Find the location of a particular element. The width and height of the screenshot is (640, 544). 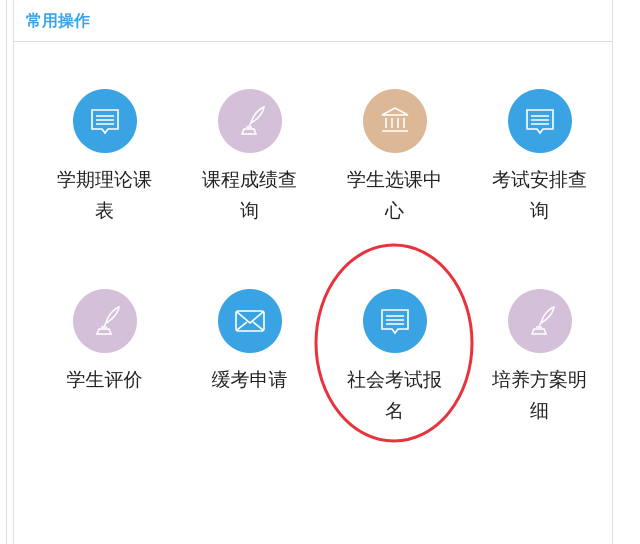

shortcut-label: 缓考申请 is located at coordinates (249, 380).